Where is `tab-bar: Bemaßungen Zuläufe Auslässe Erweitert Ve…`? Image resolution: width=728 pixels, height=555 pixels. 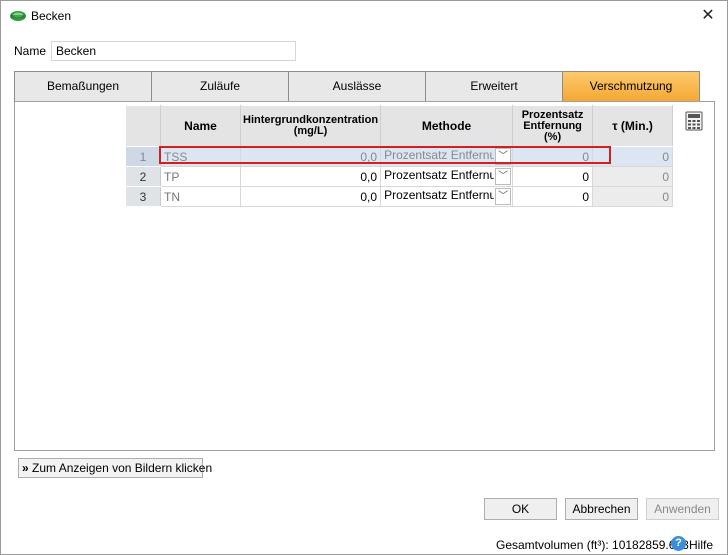
tab-bar: Bemaßungen Zuläufe Auslässe Erweitert Ve… is located at coordinates (357, 86).